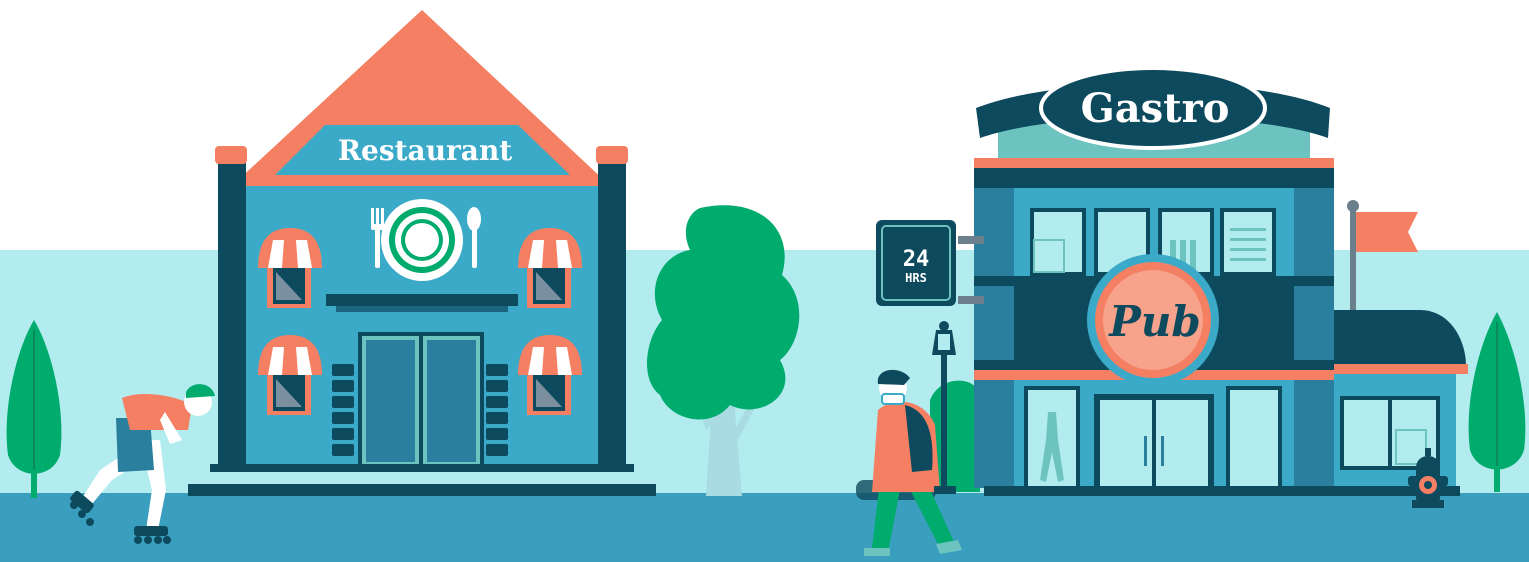 The height and width of the screenshot is (562, 1529). Describe the element at coordinates (1155, 108) in the screenshot. I see `gastro-sign-text: Gastro` at that location.